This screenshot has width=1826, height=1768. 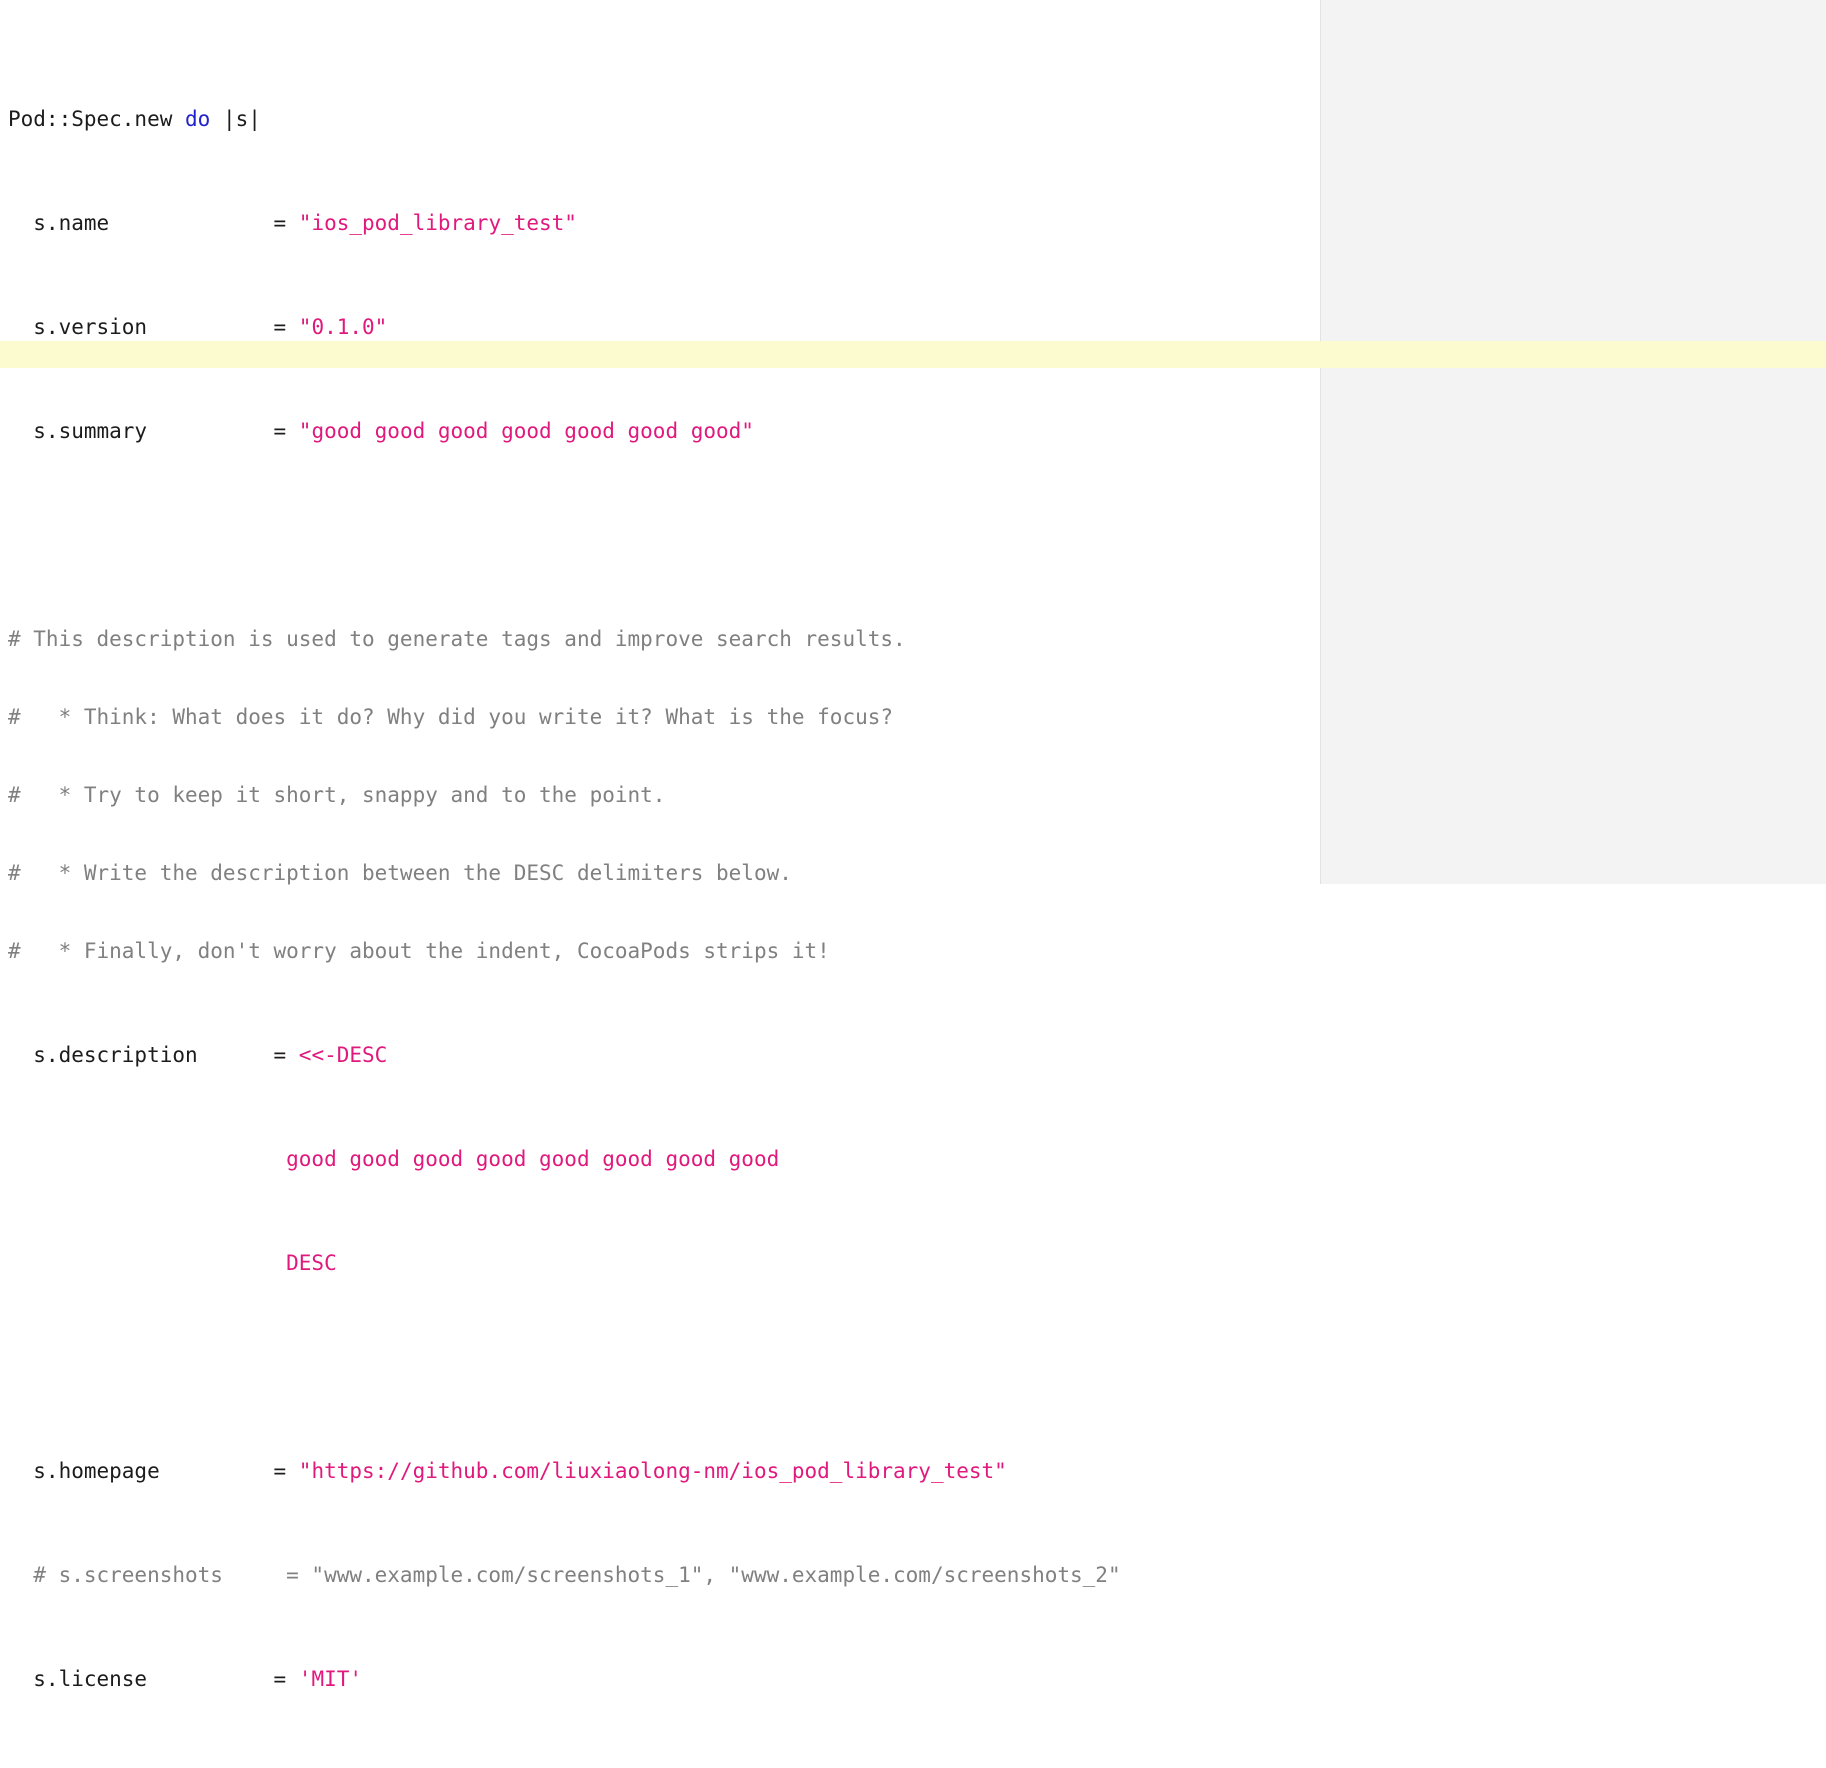 What do you see at coordinates (437, 223) in the screenshot?
I see `token-value-name: "ios_pod_library_test"` at bounding box center [437, 223].